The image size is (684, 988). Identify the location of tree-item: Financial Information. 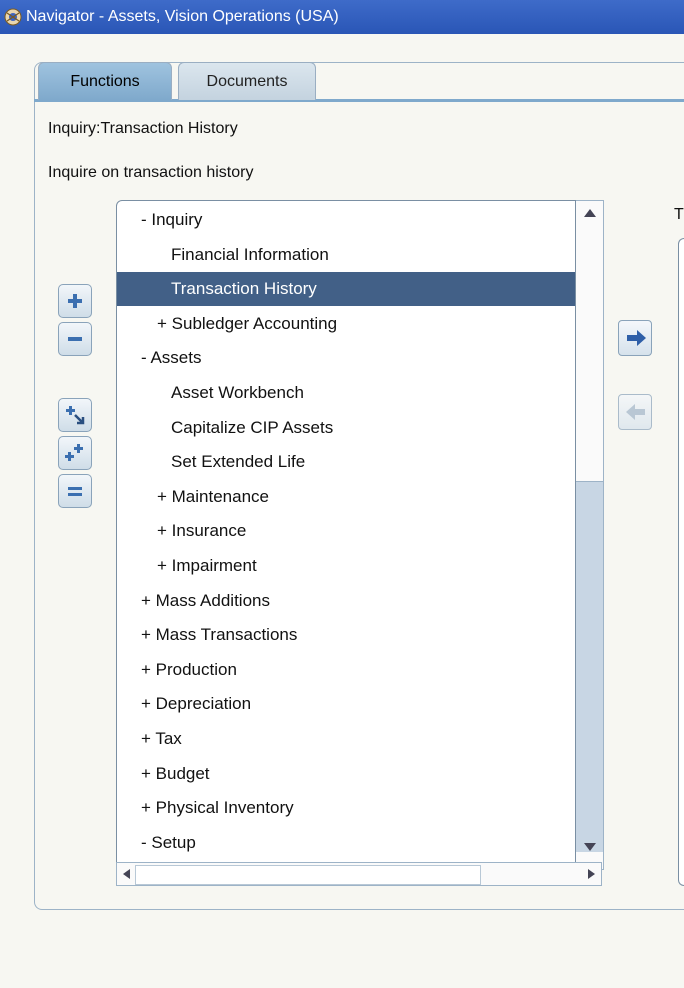
(346, 255).